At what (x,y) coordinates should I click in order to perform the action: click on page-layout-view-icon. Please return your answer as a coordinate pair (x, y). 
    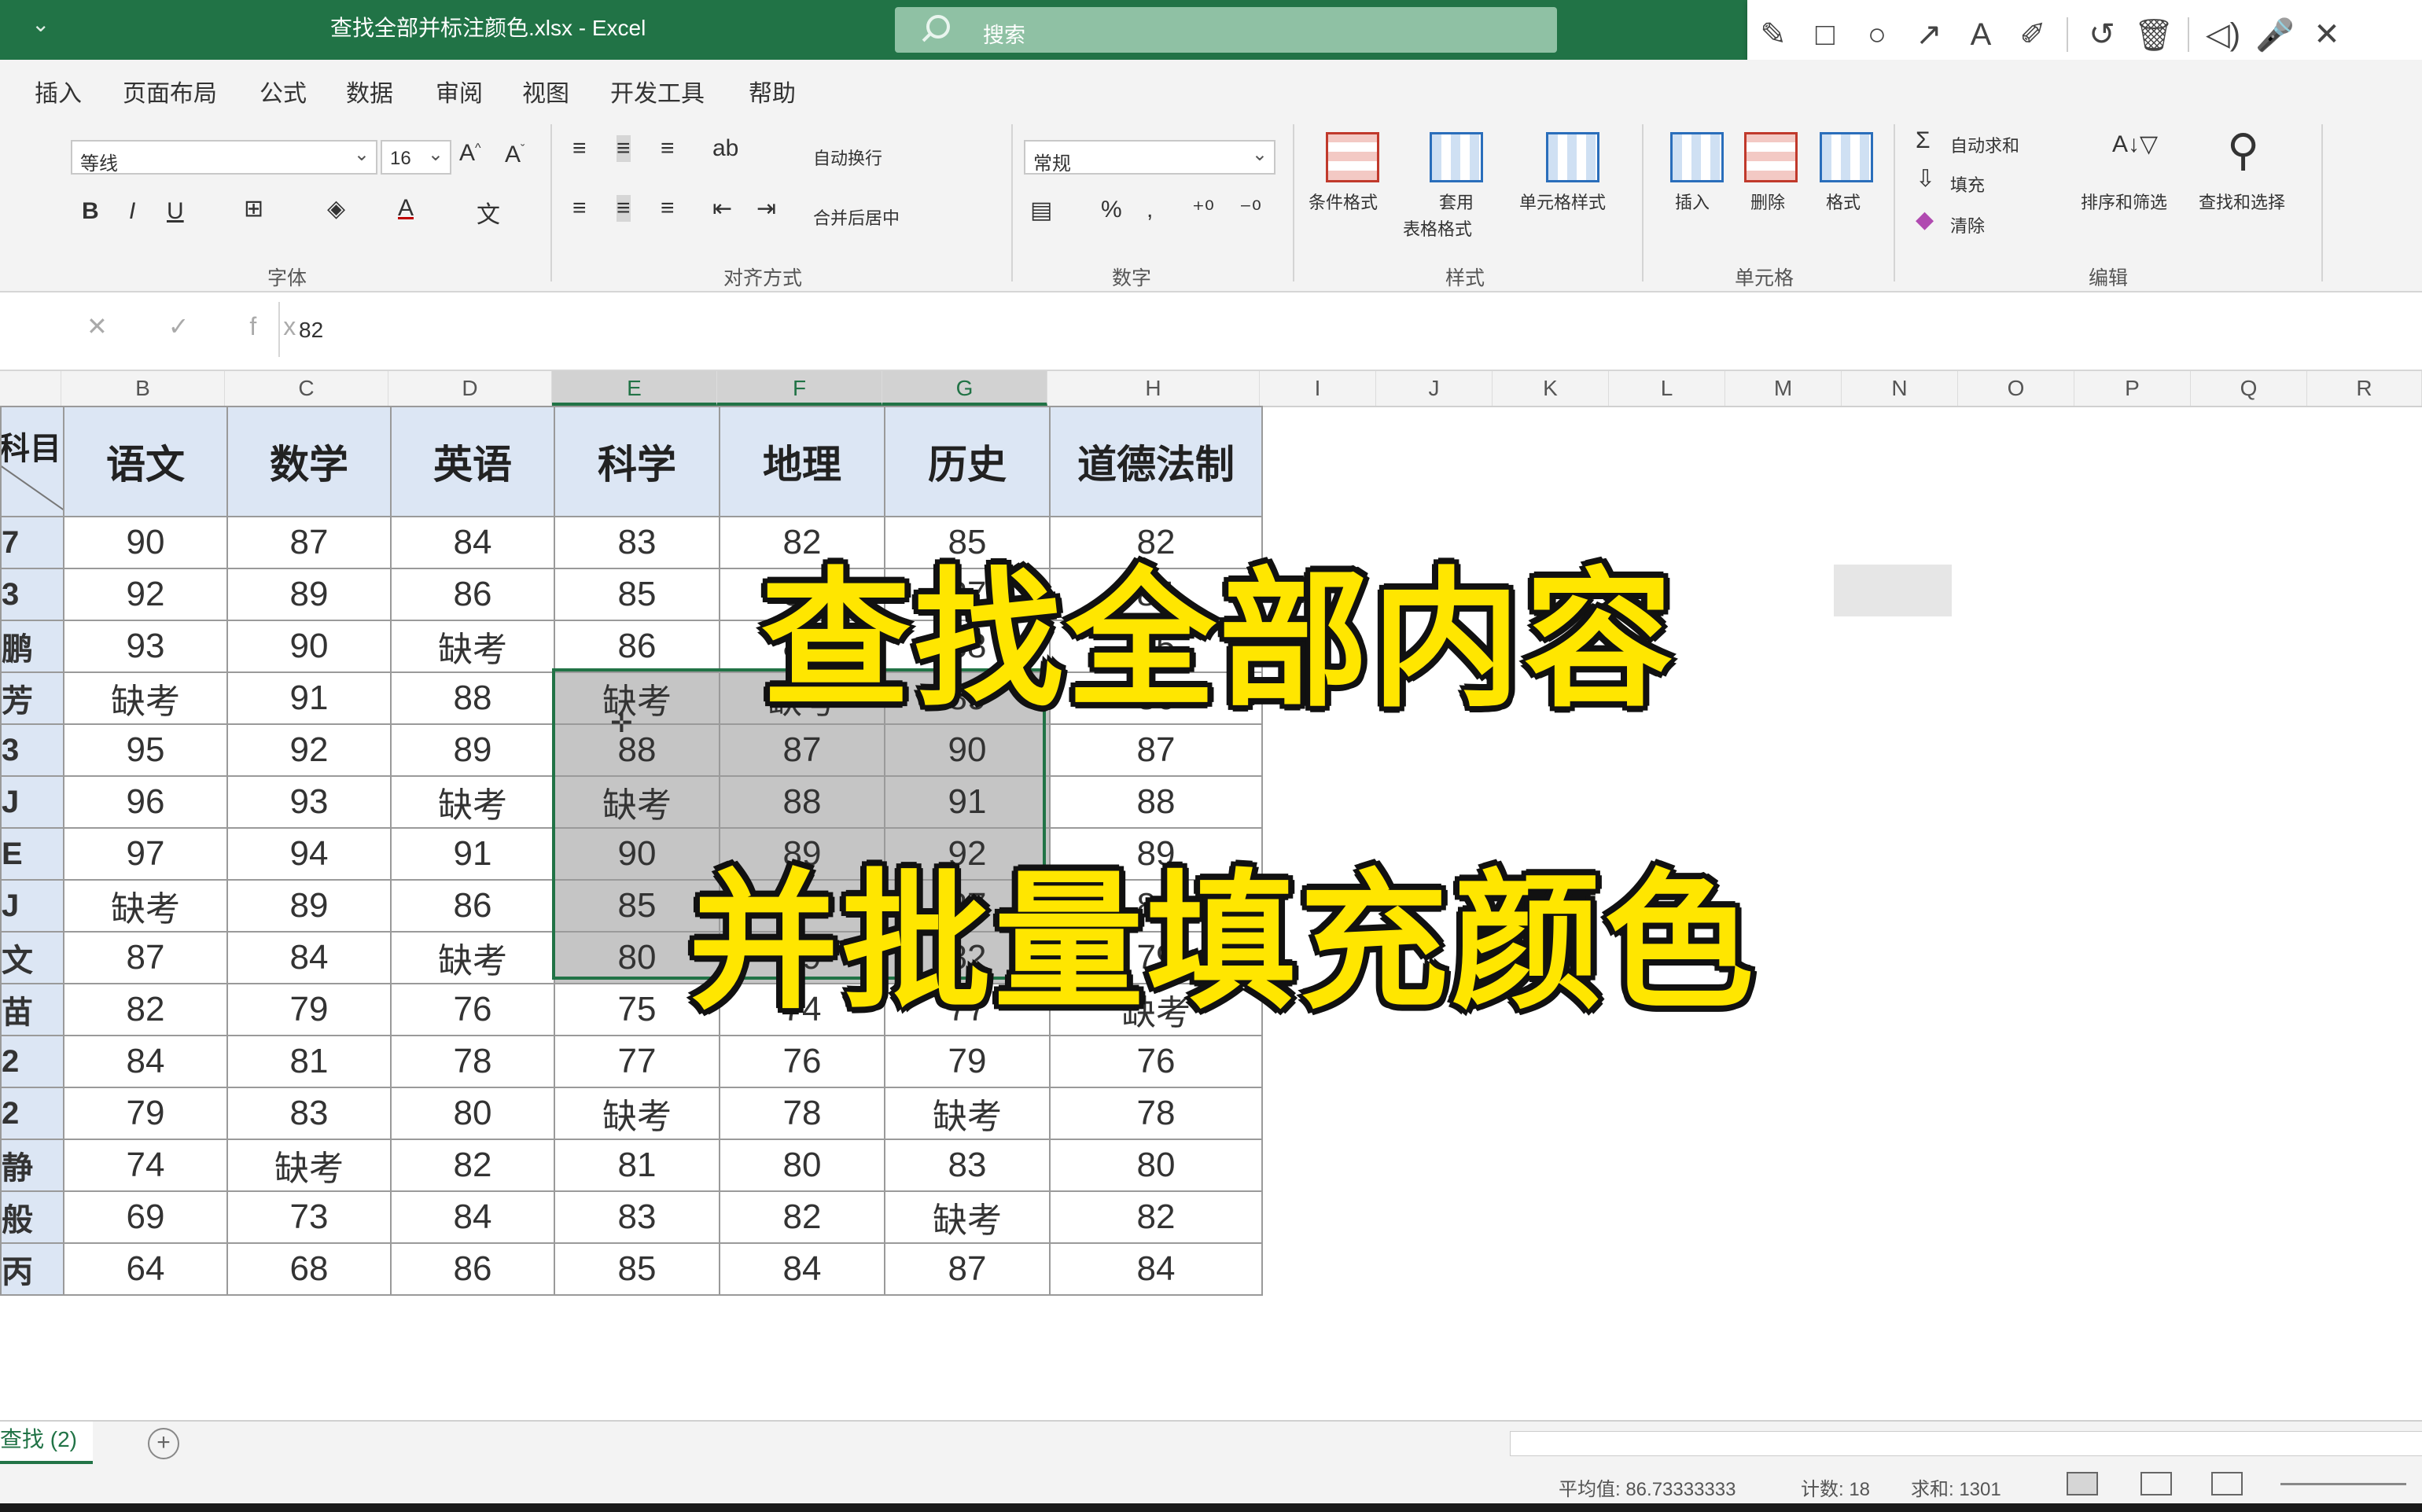
    Looking at the image, I should click on (2156, 1483).